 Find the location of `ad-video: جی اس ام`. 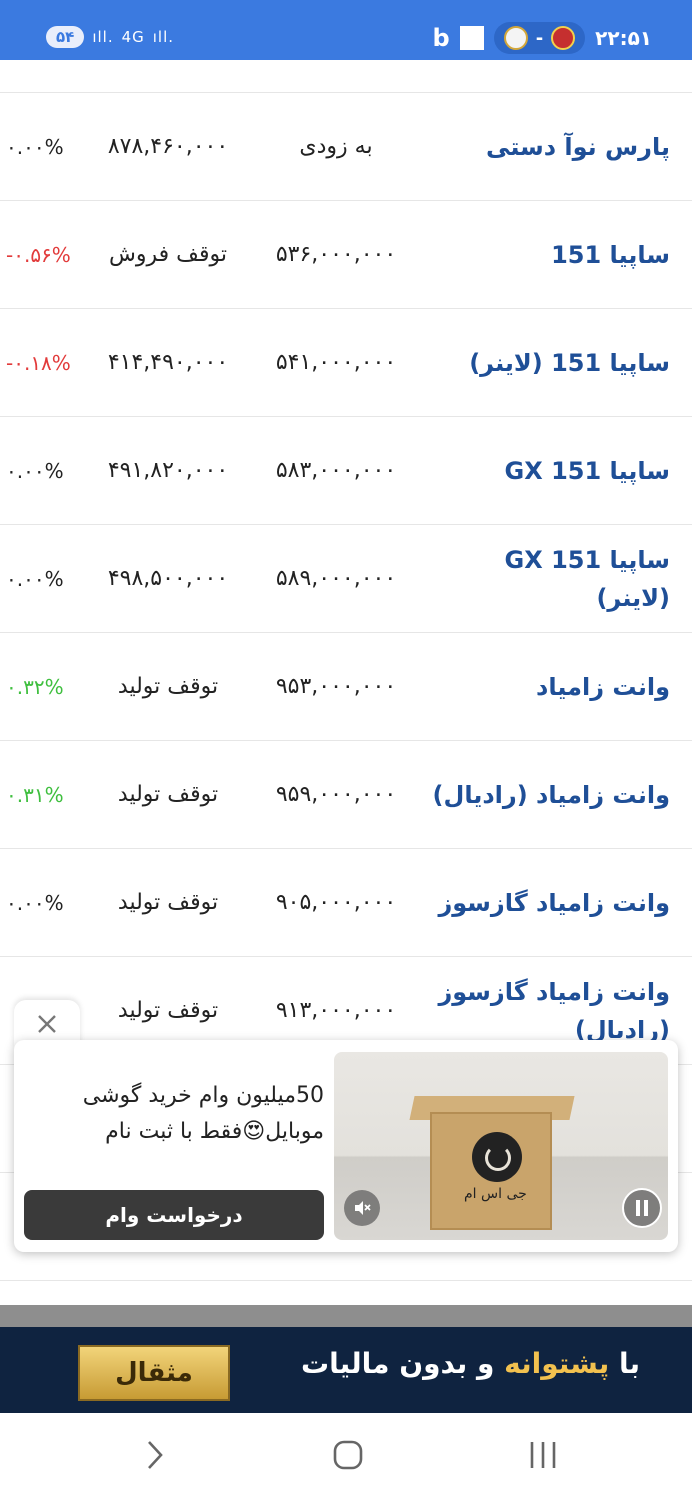

ad-video: جی اس ام is located at coordinates (501, 1146).